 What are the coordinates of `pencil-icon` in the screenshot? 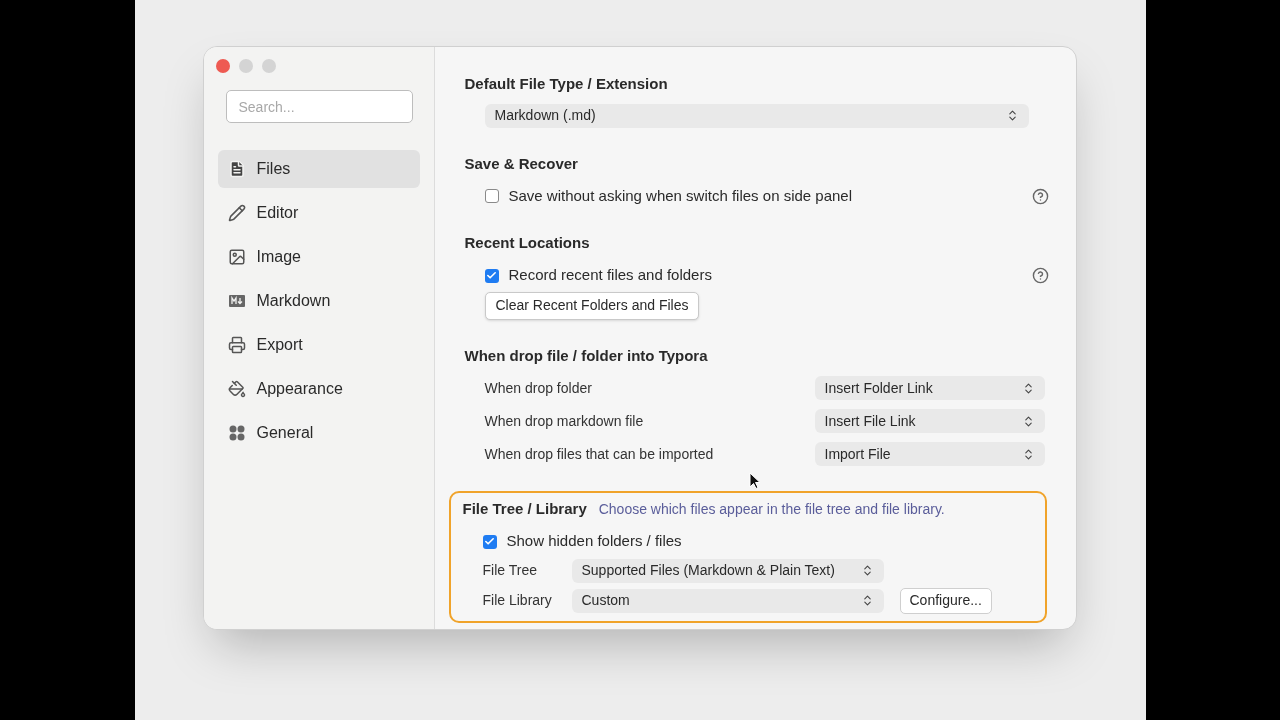 It's located at (236, 213).